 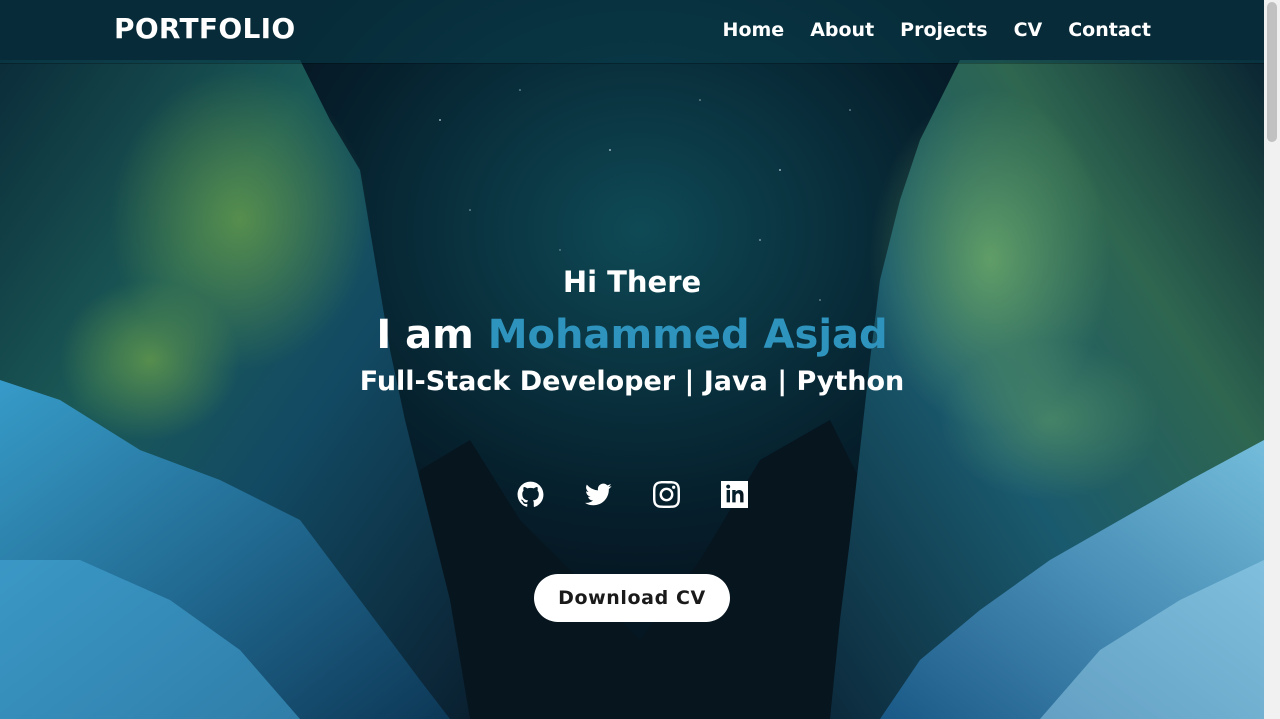 I want to click on nav-link-projects: Projects, so click(x=943, y=30).